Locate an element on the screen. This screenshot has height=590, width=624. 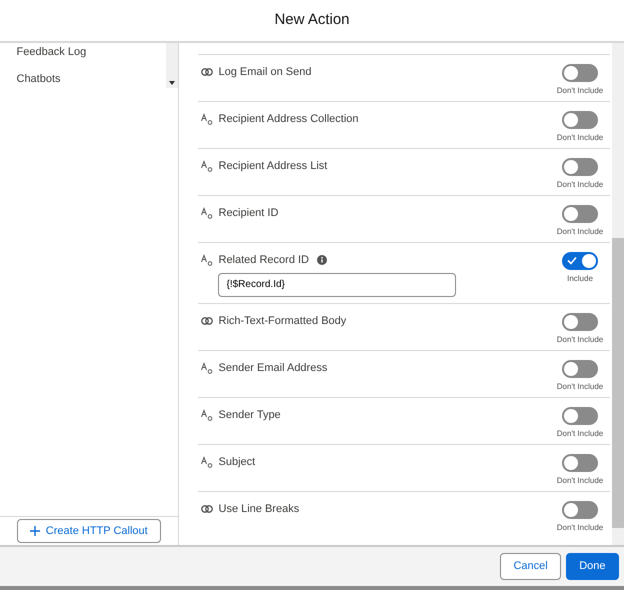
field-label: Recipient Address List is located at coordinates (273, 166).